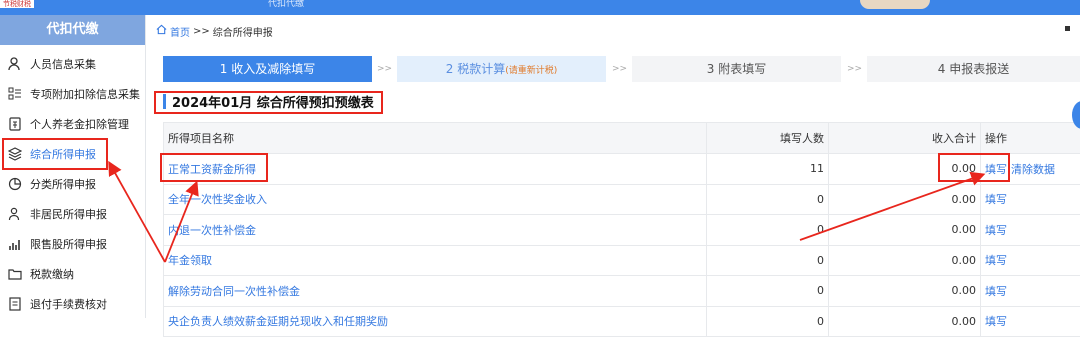 This screenshot has width=1080, height=337. I want to click on arrow-to-sidebar, so click(137, 213).